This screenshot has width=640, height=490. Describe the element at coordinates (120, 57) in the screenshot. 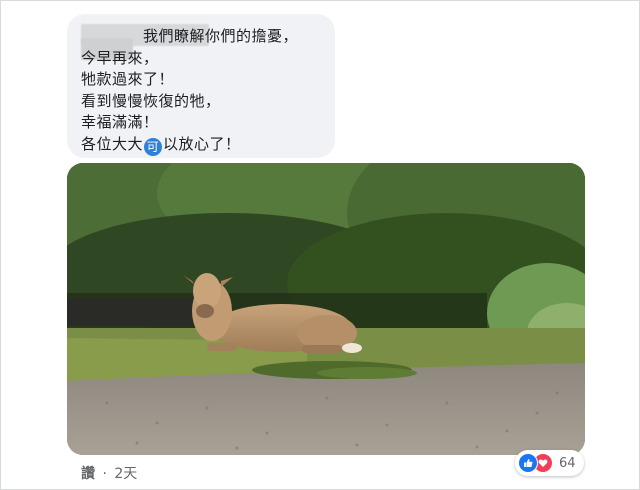

I see `comment-line: 今早再來，` at that location.